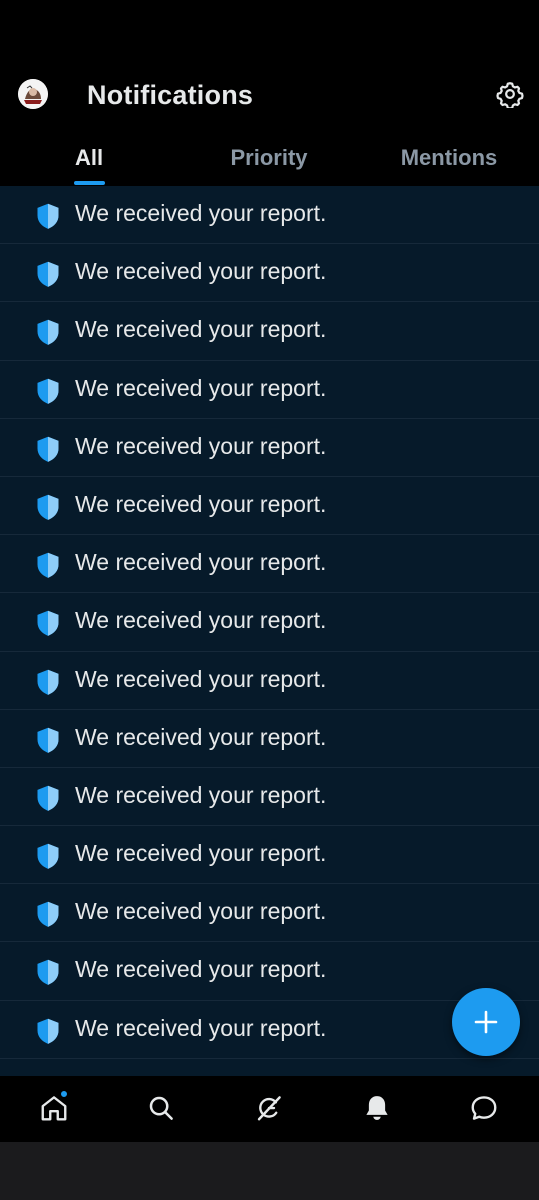 Image resolution: width=539 pixels, height=1200 pixels. I want to click on page-title: Notifications, so click(170, 95).